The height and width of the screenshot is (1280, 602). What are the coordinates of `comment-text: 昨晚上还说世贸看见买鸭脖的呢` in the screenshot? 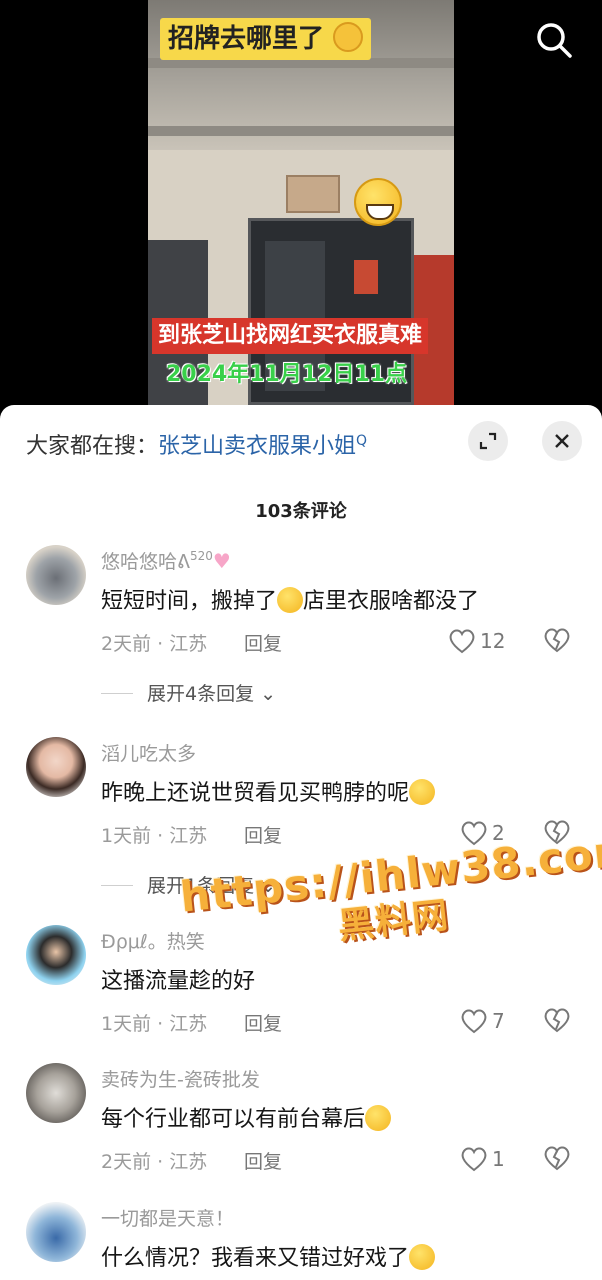 It's located at (268, 791).